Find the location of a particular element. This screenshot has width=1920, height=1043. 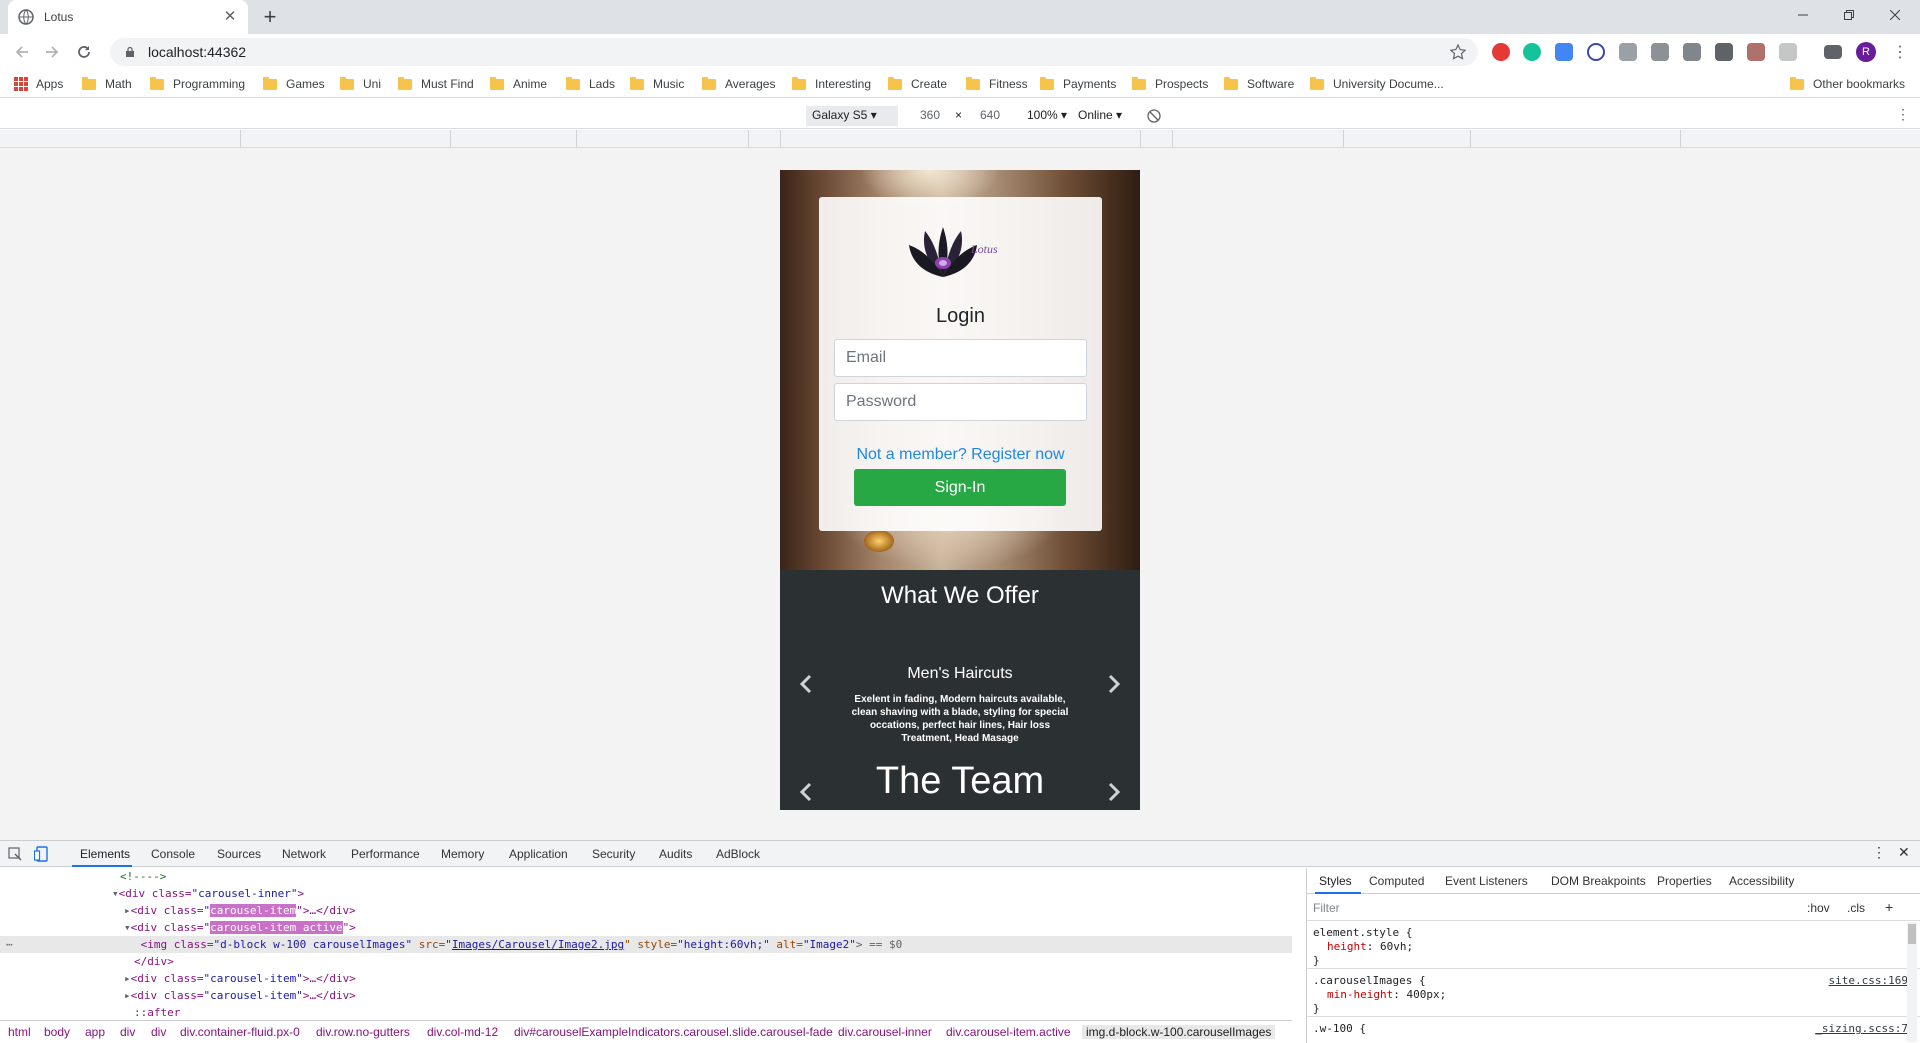

star-icon is located at coordinates (1458, 52).